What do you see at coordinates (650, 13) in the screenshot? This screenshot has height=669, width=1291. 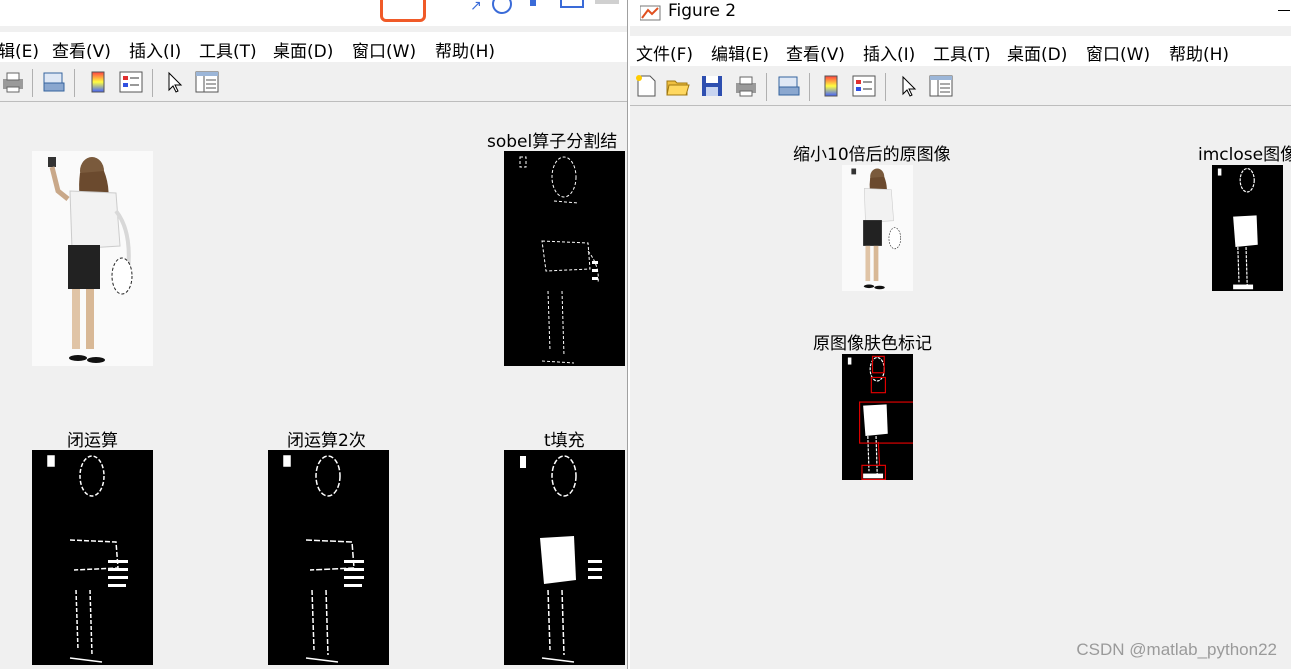 I see `matlab-figure-icon` at bounding box center [650, 13].